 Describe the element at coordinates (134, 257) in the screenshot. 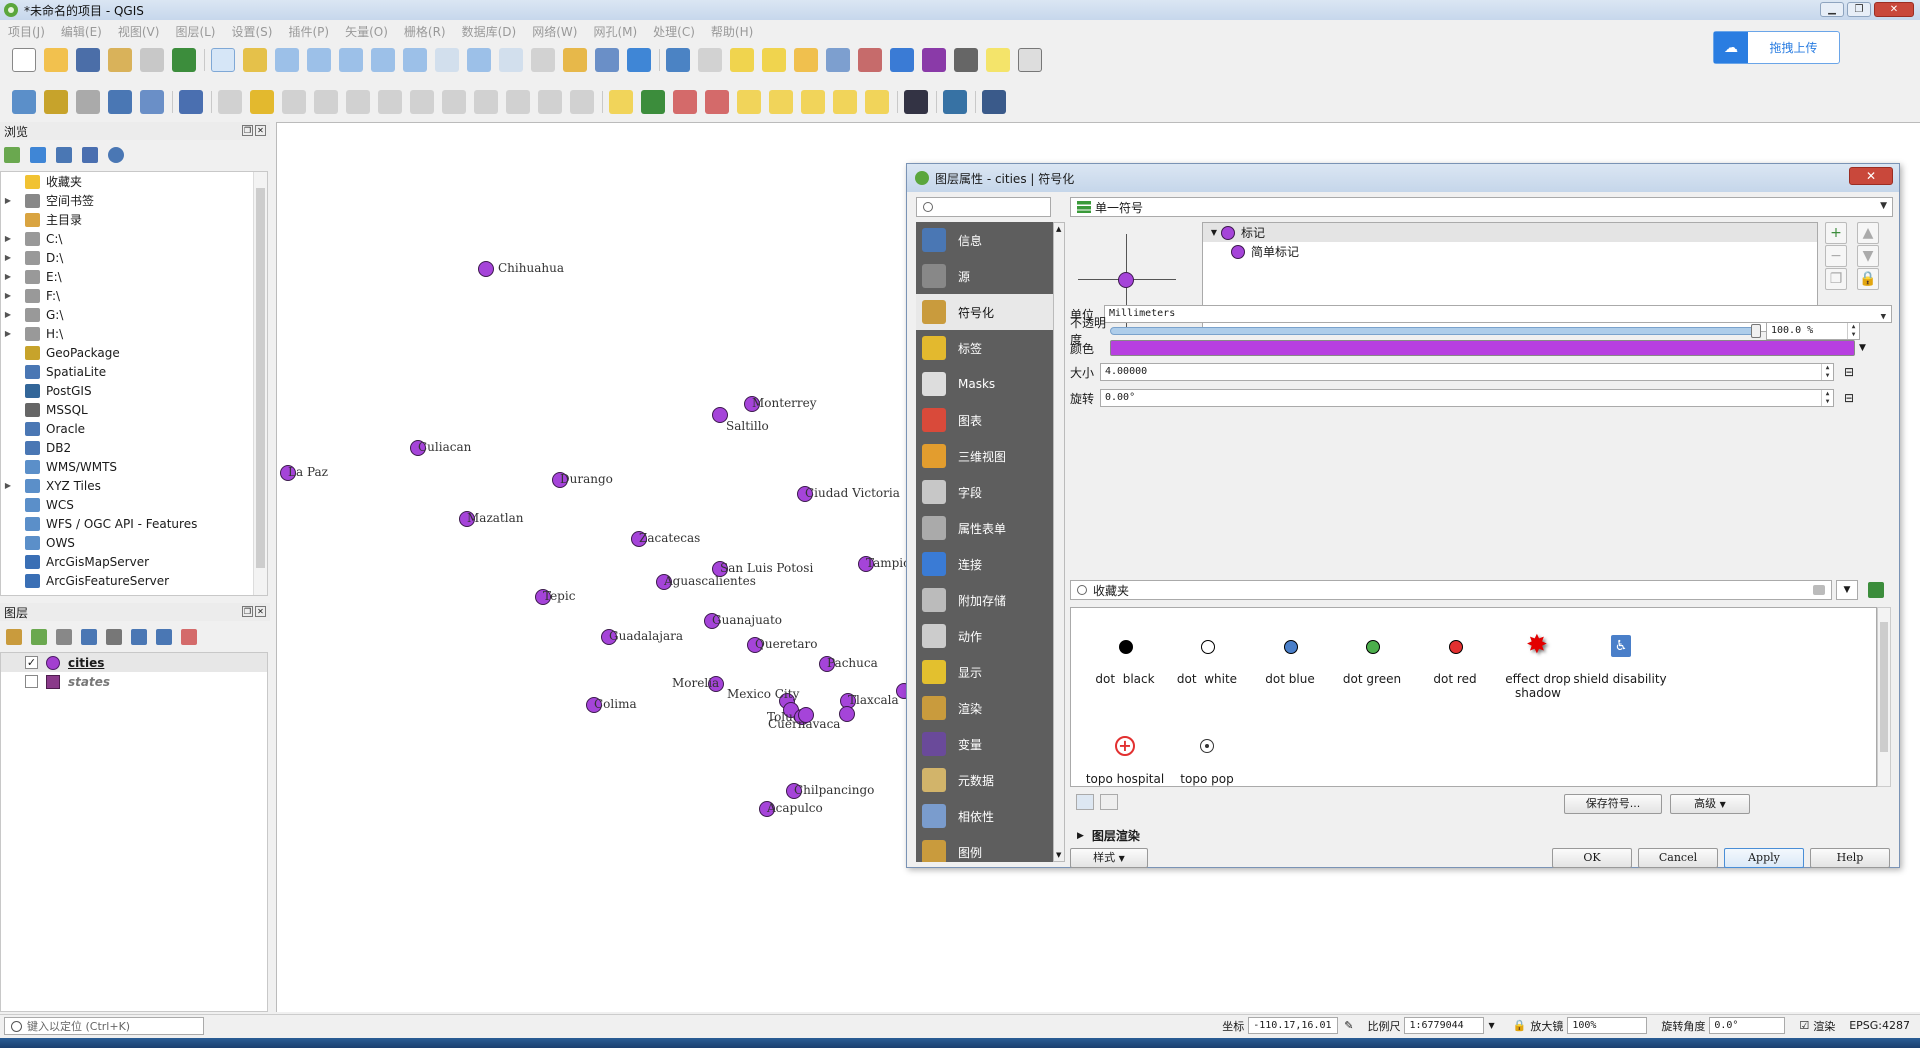

I see `browser-item: ▶ D:\` at that location.